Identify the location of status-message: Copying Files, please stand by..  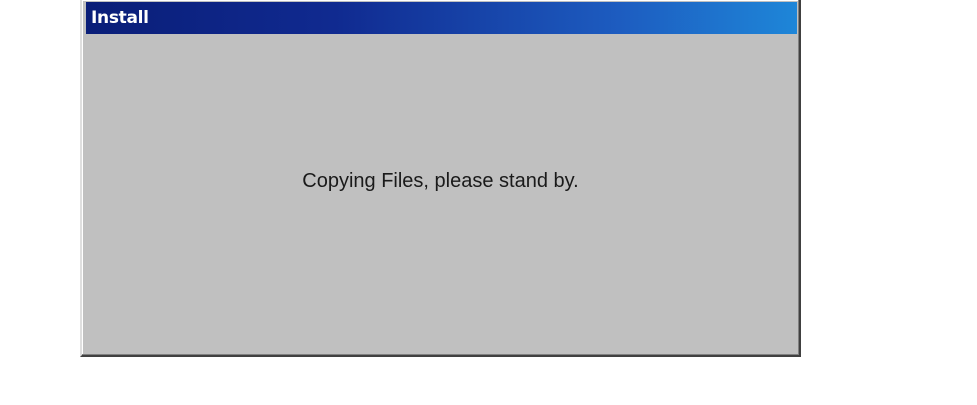
(440, 181).